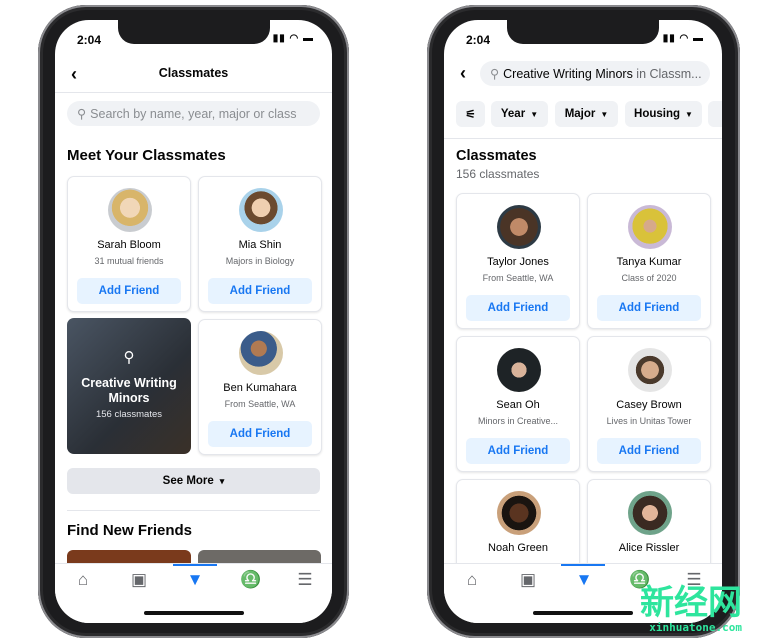  Describe the element at coordinates (305, 580) in the screenshot. I see `menu-icon: ☰` at that location.